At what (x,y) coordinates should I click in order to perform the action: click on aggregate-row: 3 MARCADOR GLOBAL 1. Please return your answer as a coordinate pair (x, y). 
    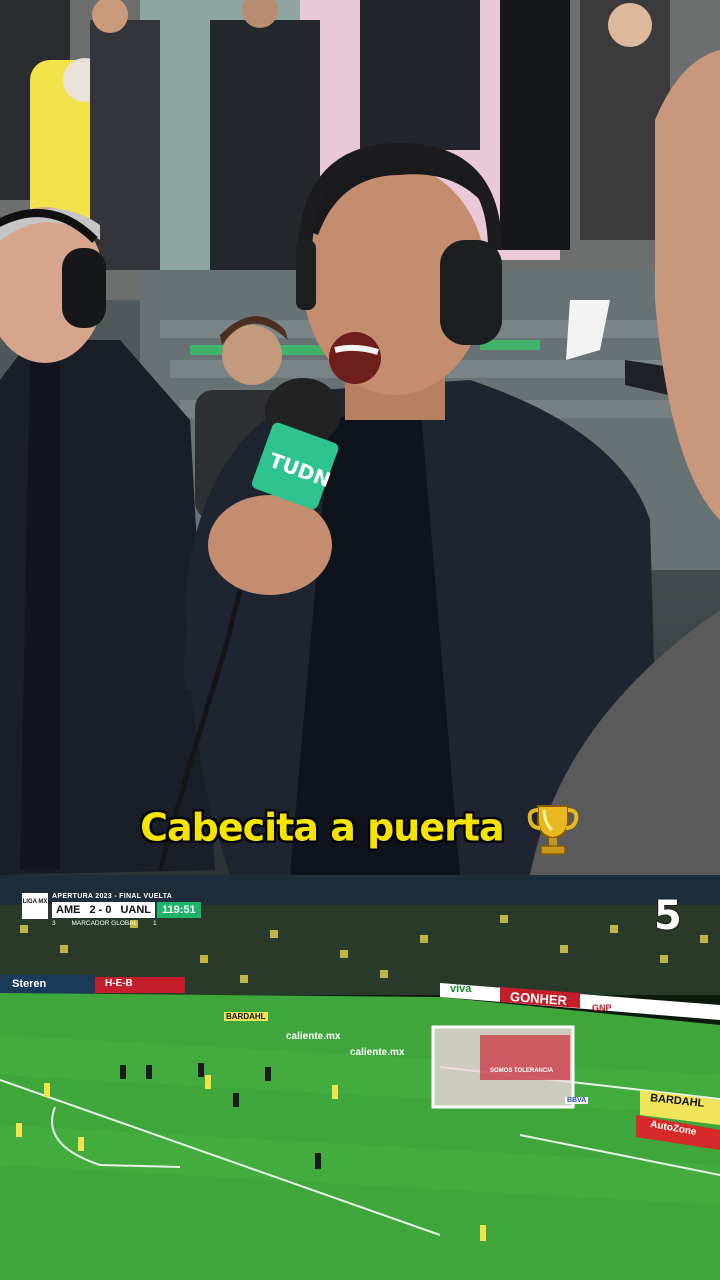
    Looking at the image, I should click on (111, 923).